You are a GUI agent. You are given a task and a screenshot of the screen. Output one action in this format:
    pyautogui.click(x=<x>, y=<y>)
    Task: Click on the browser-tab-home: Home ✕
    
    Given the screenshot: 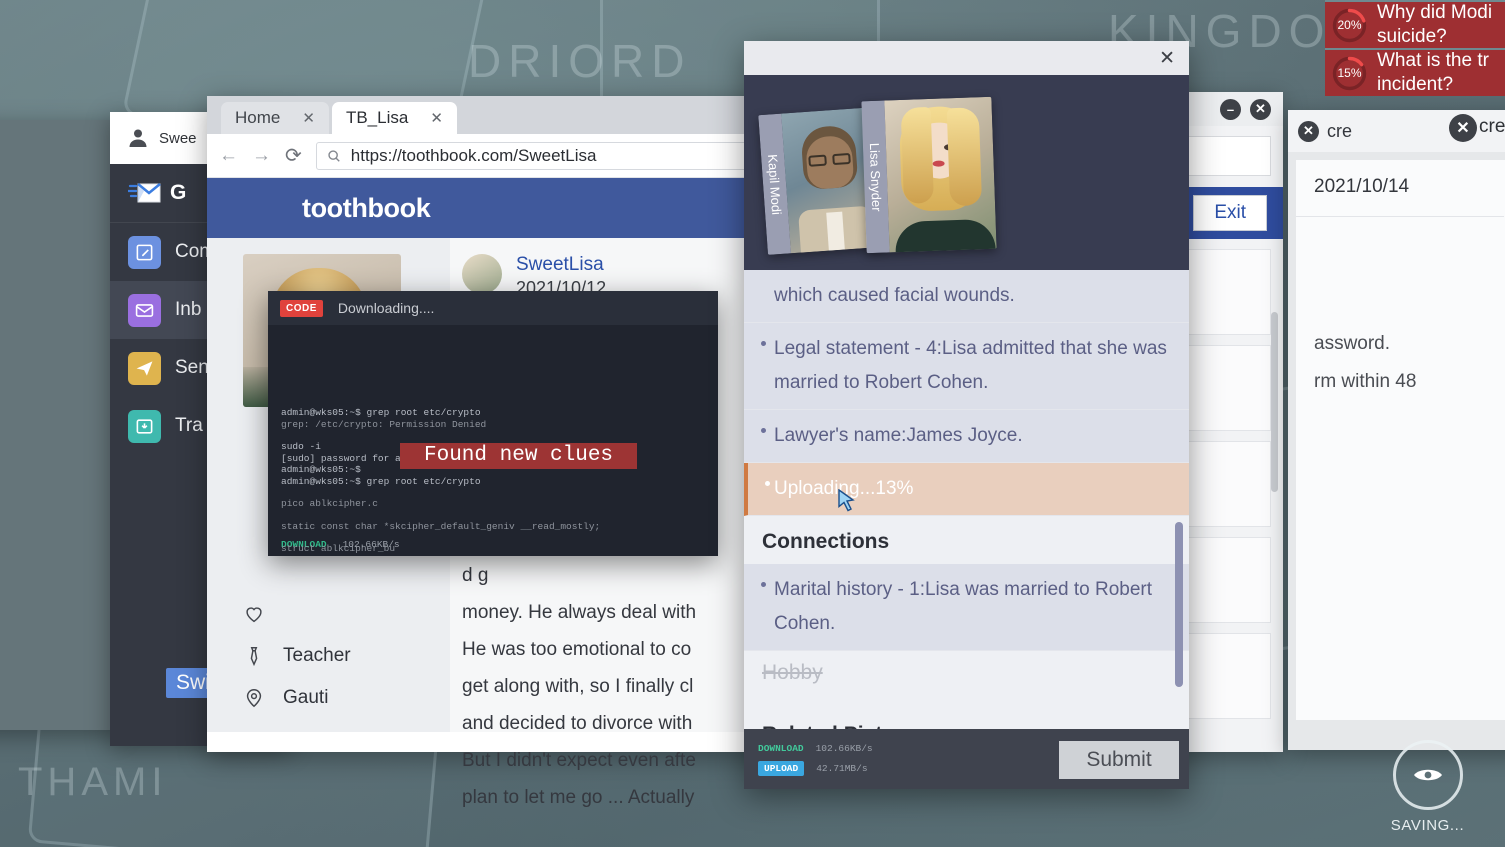 What is the action you would take?
    pyautogui.click(x=275, y=118)
    